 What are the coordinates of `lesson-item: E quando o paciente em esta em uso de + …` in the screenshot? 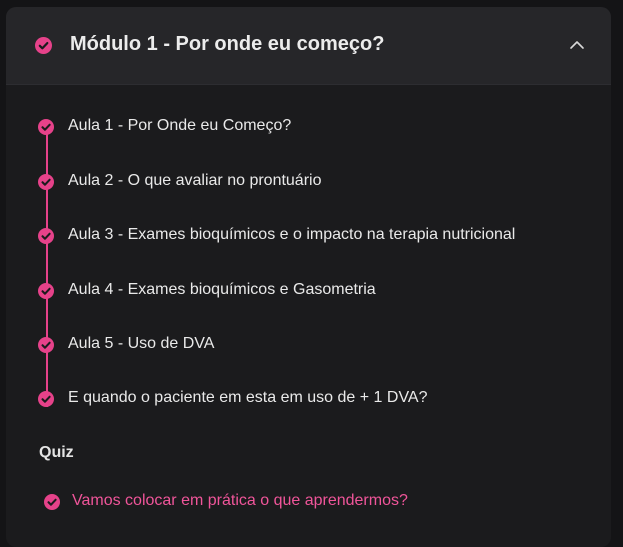 It's located at (306, 399).